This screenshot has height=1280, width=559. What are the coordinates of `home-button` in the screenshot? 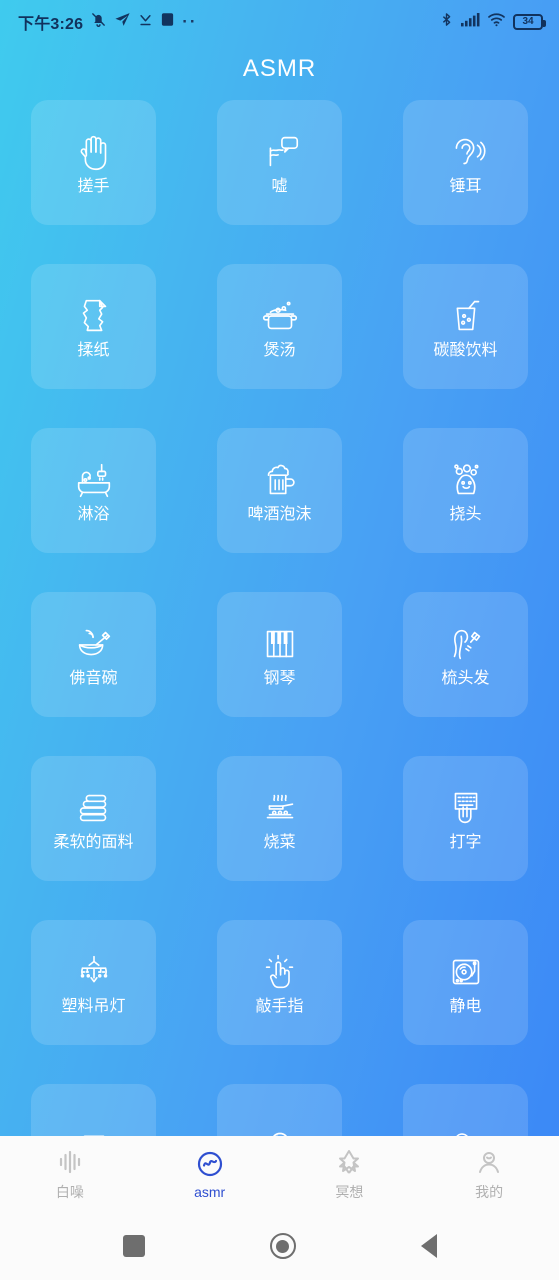 It's located at (282, 1246).